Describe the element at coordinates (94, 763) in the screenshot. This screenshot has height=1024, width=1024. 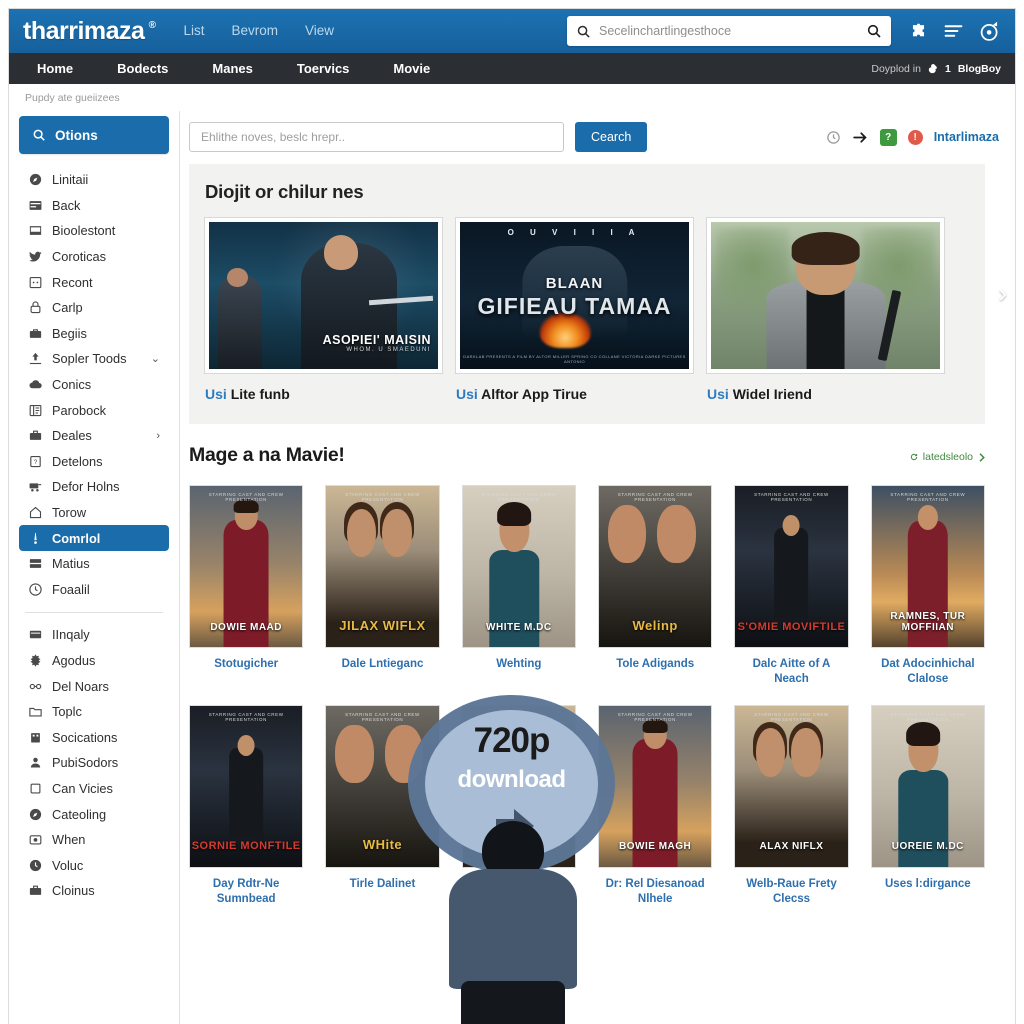
I see `sidebar-item-pubisodors: PubiSodors` at that location.